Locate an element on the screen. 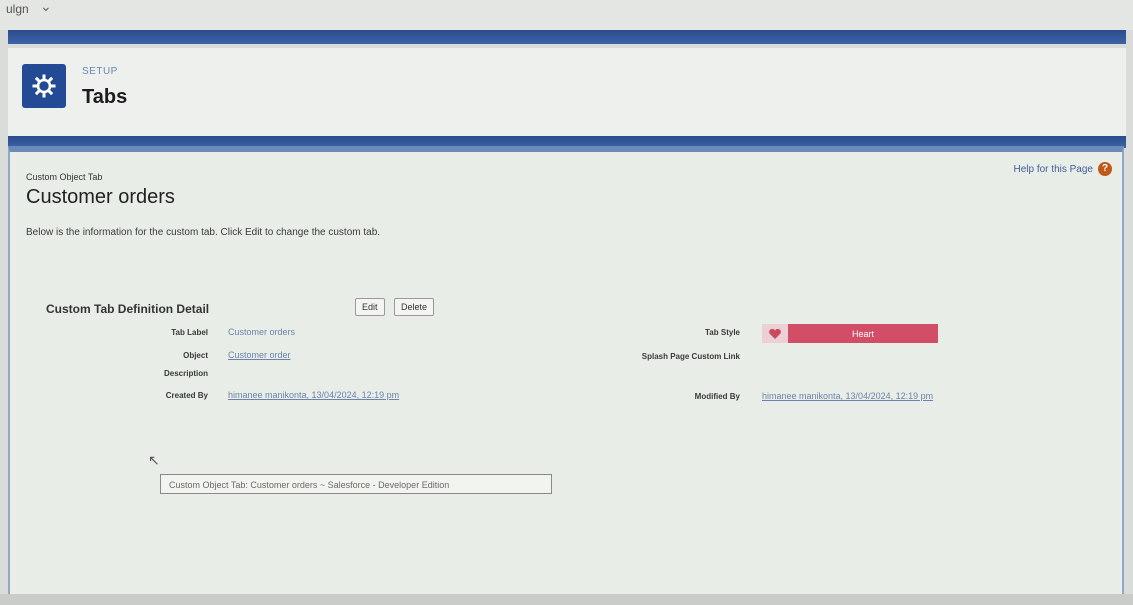 The image size is (1133, 605). browser-crumb: ulgn is located at coordinates (17, 9).